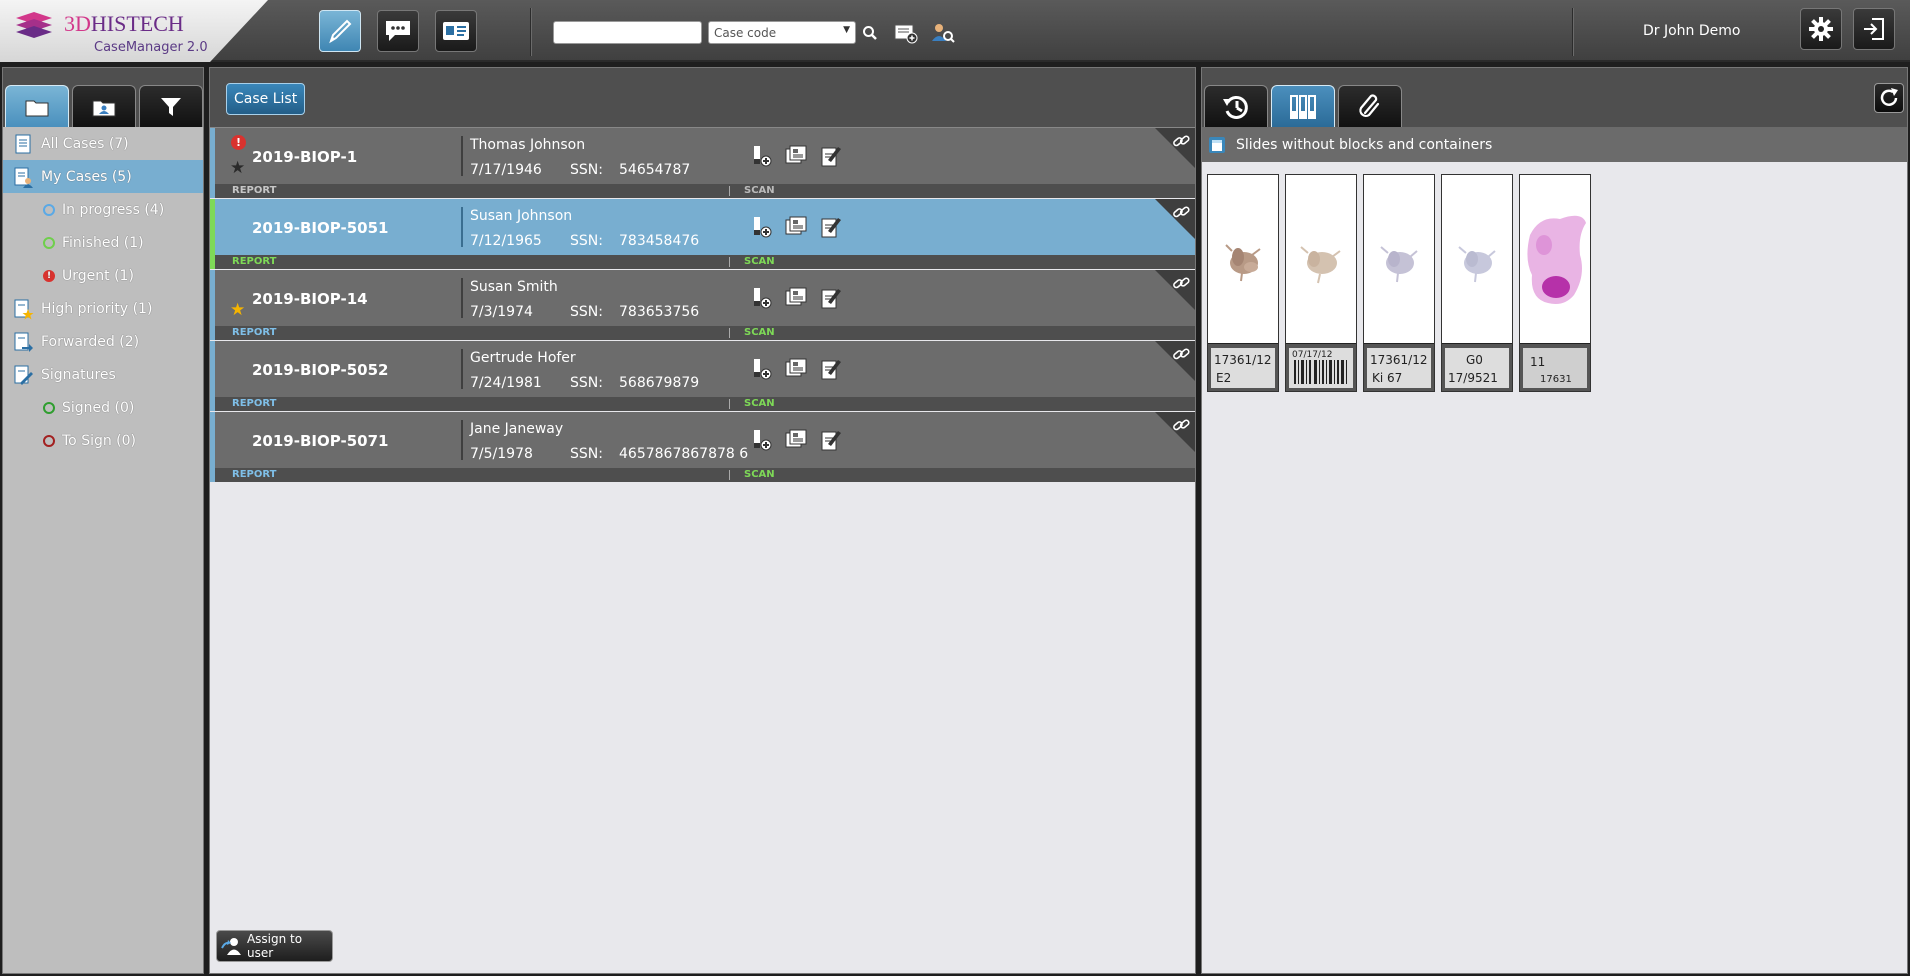 The image size is (1910, 976). I want to click on sidebar-item-urgent: ! Urgent (1), so click(103, 275).